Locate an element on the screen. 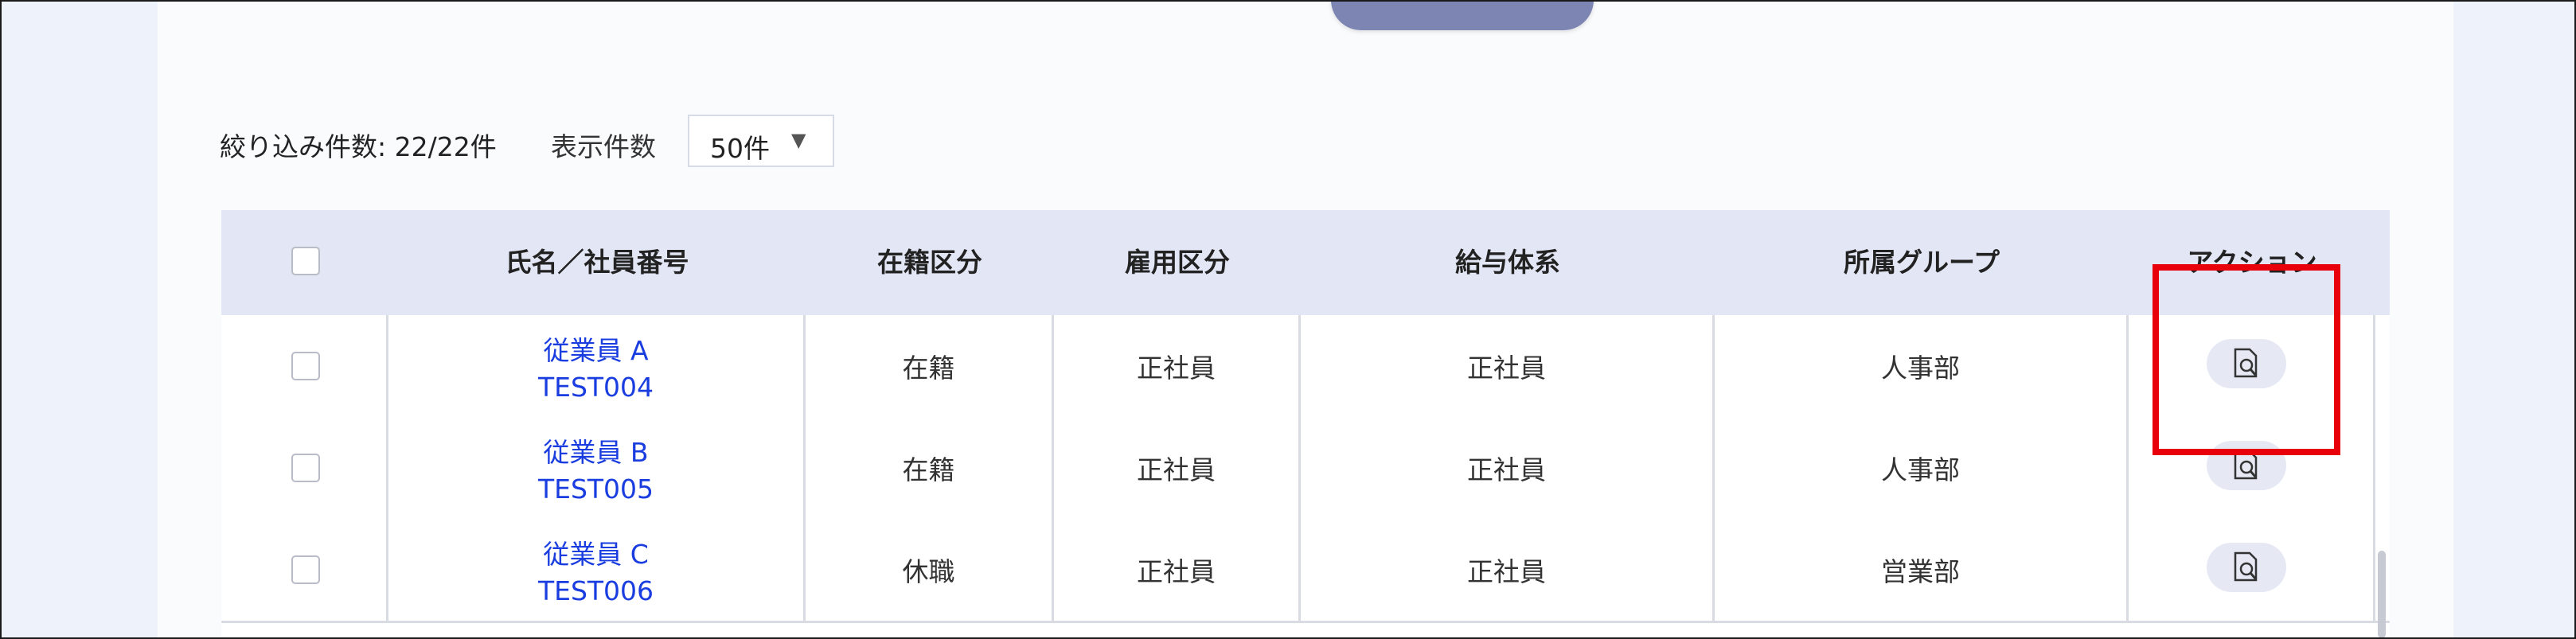 The image size is (2576, 639). name-cell: 従業員 B TEST005 is located at coordinates (597, 468).